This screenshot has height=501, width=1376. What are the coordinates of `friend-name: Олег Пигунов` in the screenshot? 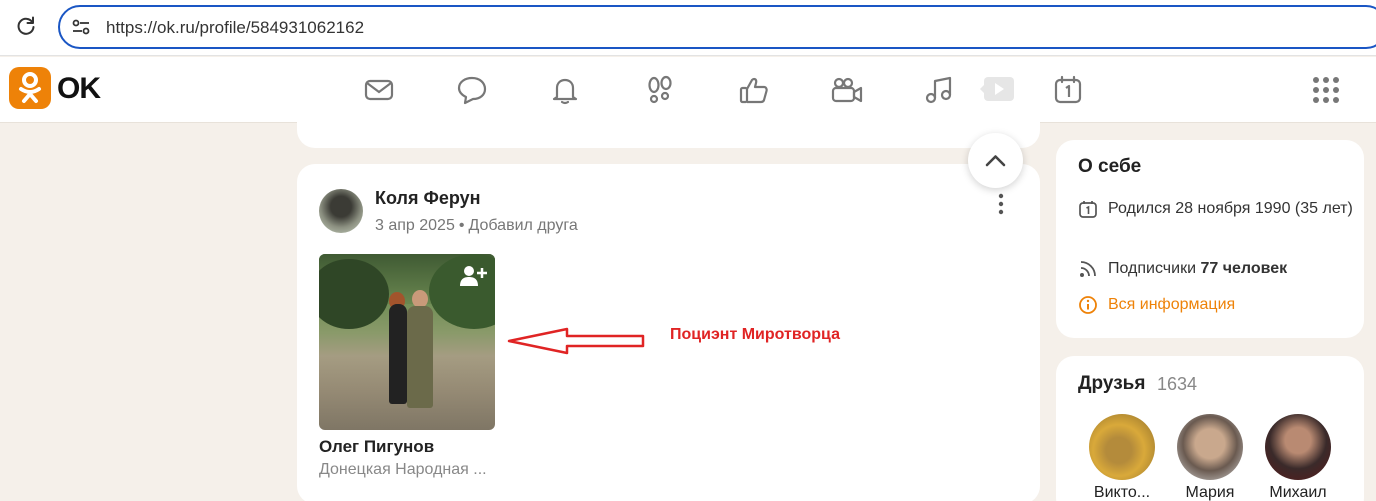 It's located at (376, 447).